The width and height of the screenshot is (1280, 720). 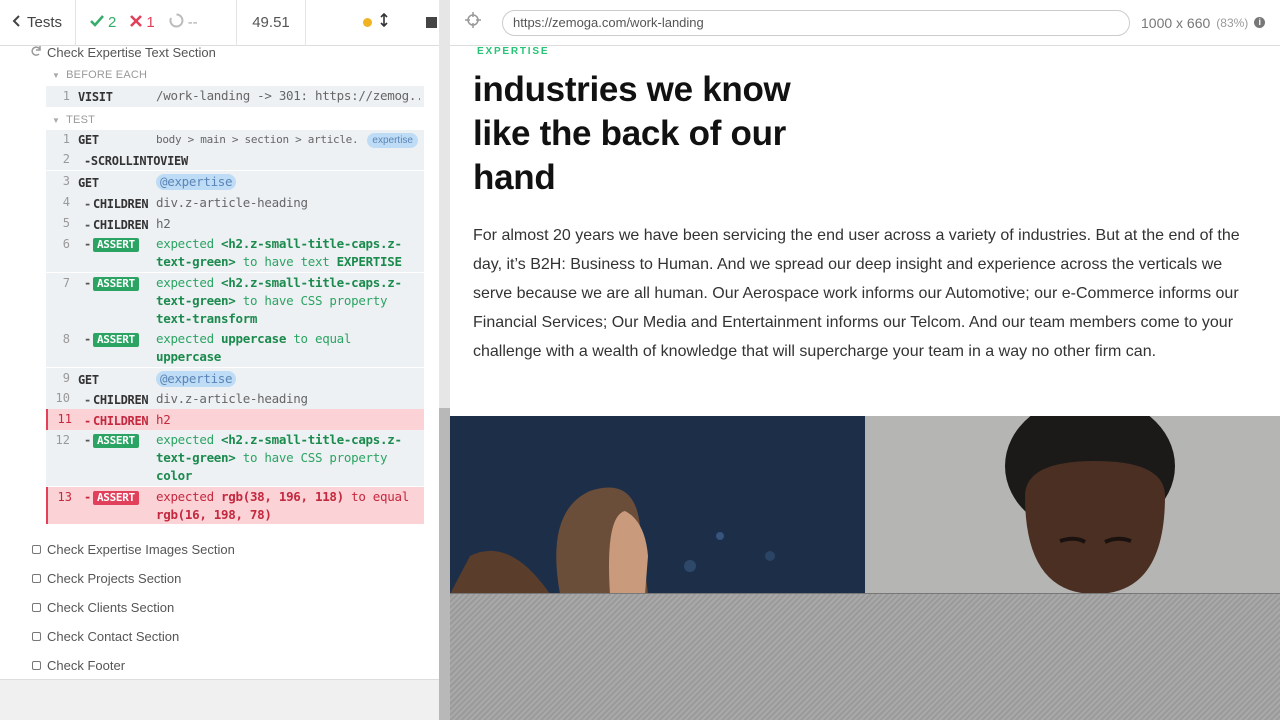 What do you see at coordinates (473, 22) in the screenshot?
I see `crosshair-icon` at bounding box center [473, 22].